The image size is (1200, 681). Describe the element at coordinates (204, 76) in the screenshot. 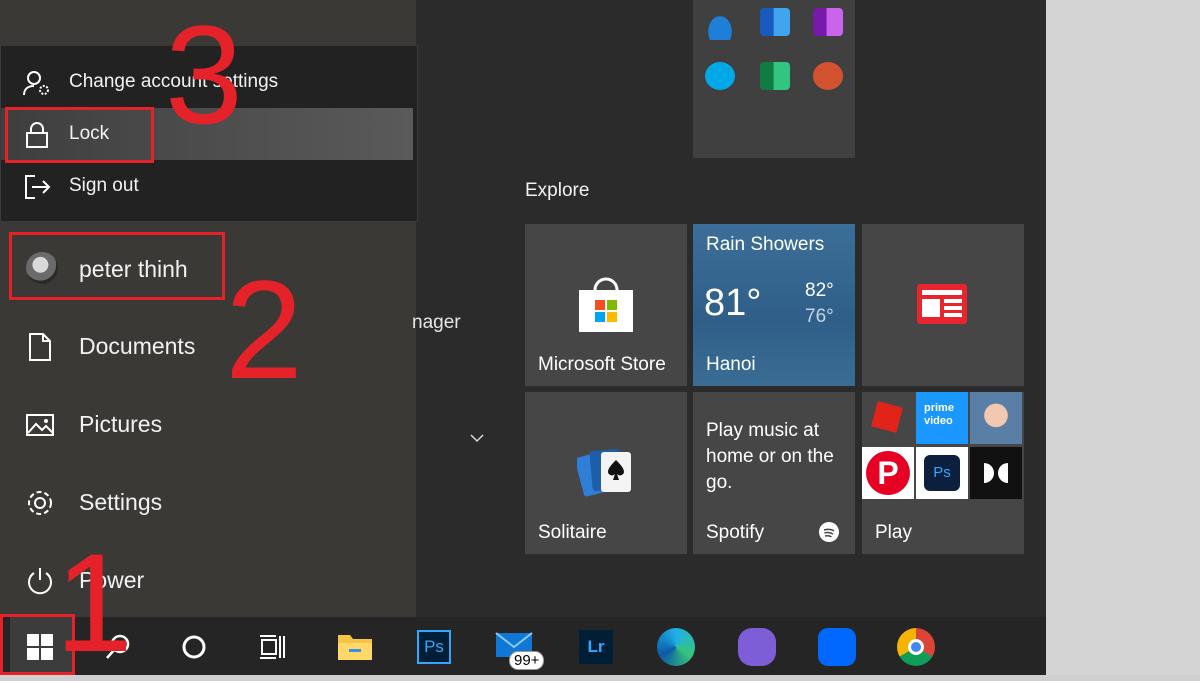

I see `annotation-step-3: 3` at that location.